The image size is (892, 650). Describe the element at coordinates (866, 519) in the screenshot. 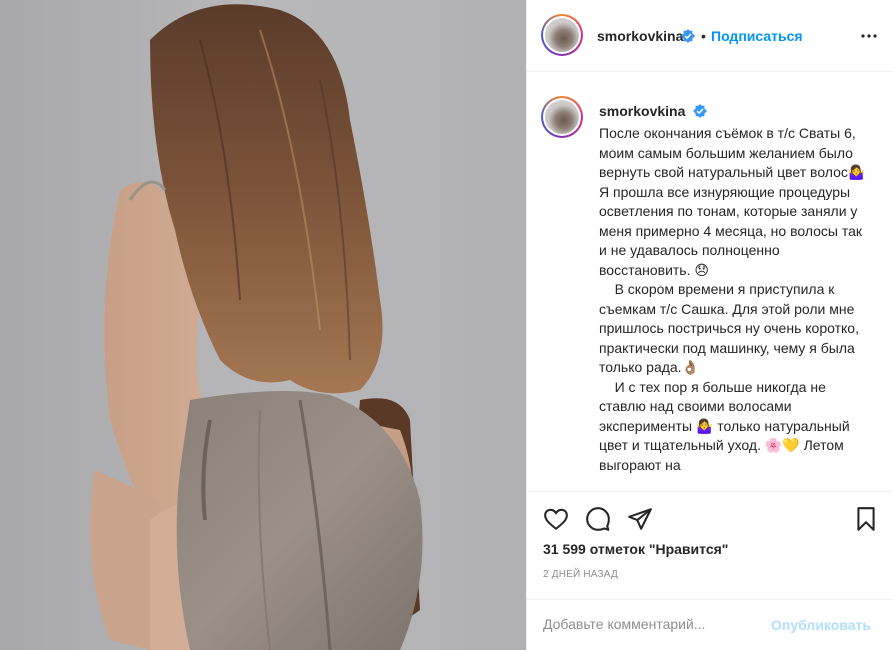

I see `bookmark-icon` at that location.